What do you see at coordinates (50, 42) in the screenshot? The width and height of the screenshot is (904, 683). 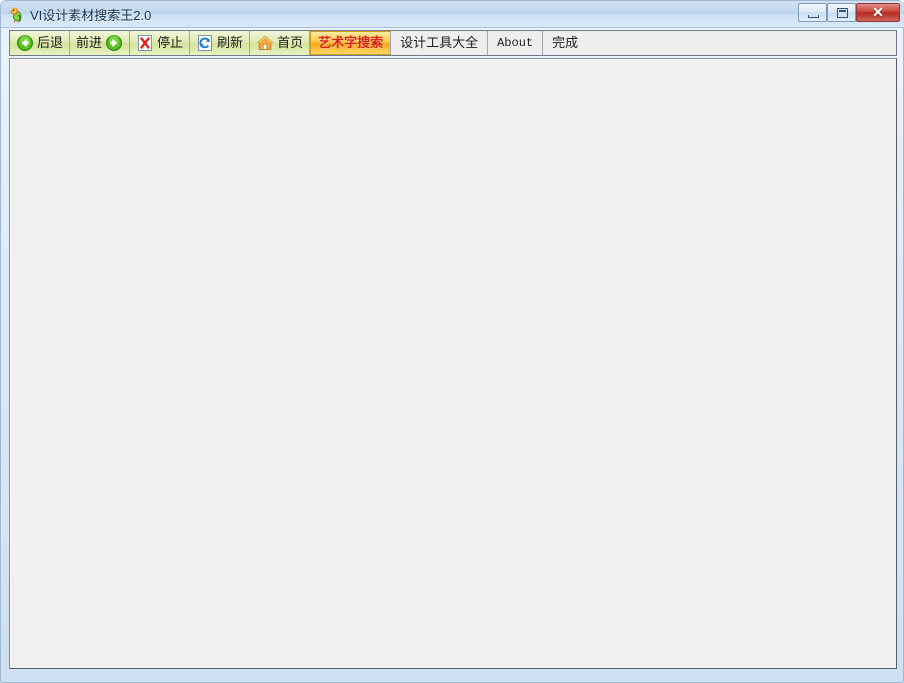 I see `back-button-label: 后退` at bounding box center [50, 42].